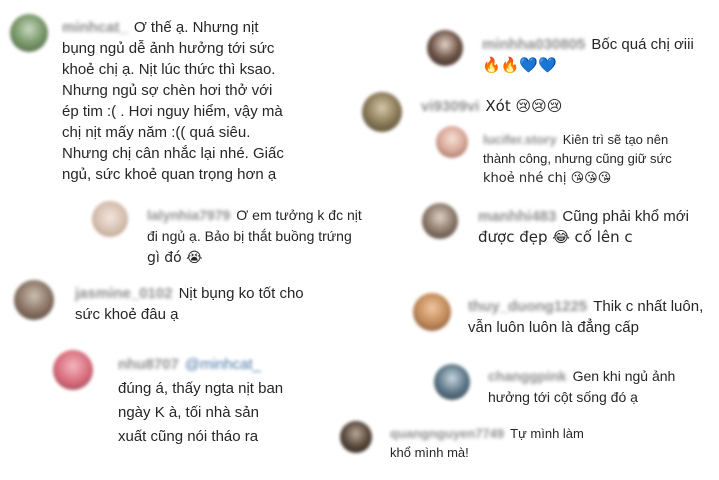 The width and height of the screenshot is (719, 480). What do you see at coordinates (517, 216) in the screenshot?
I see `comment-username: manhhi483` at bounding box center [517, 216].